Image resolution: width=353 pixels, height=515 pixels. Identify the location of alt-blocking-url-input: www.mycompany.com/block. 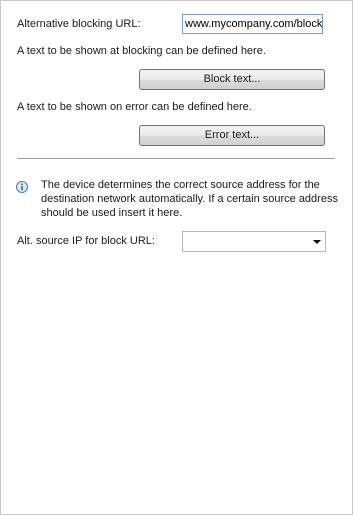
(252, 24).